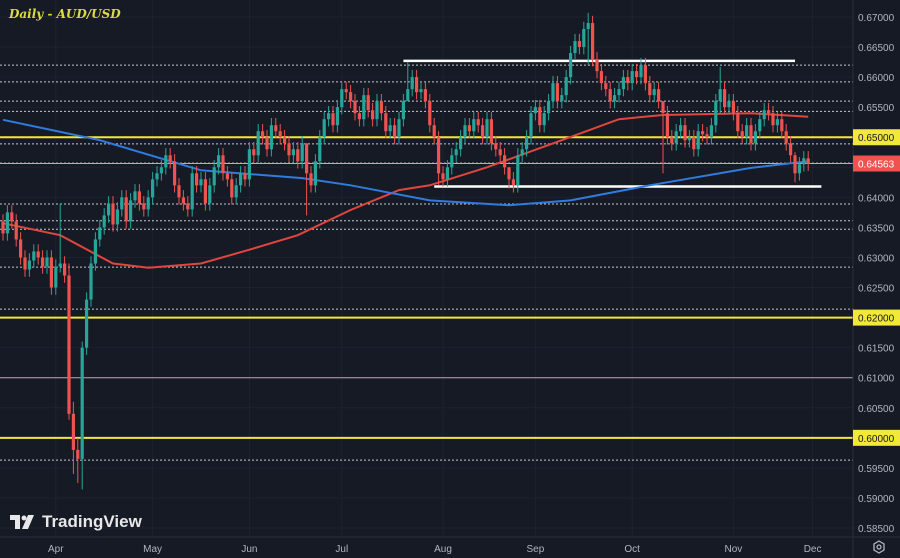 The width and height of the screenshot is (900, 558). I want to click on price-tick-label: 0.59500, so click(876, 469).